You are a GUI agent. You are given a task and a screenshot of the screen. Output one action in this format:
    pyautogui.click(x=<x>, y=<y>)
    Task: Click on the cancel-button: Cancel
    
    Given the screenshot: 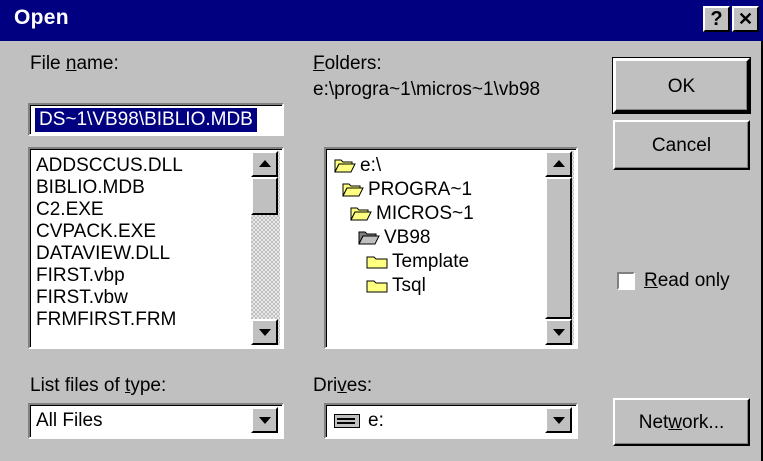 What is the action you would take?
    pyautogui.click(x=681, y=145)
    